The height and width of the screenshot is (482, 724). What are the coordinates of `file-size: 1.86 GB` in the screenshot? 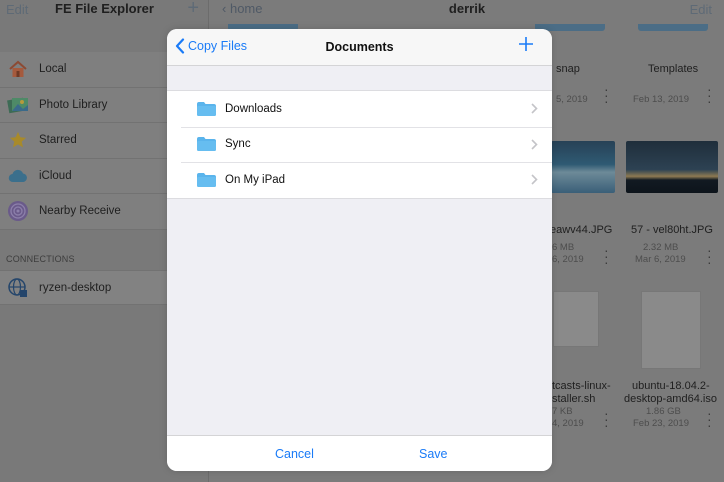 It's located at (663, 411).